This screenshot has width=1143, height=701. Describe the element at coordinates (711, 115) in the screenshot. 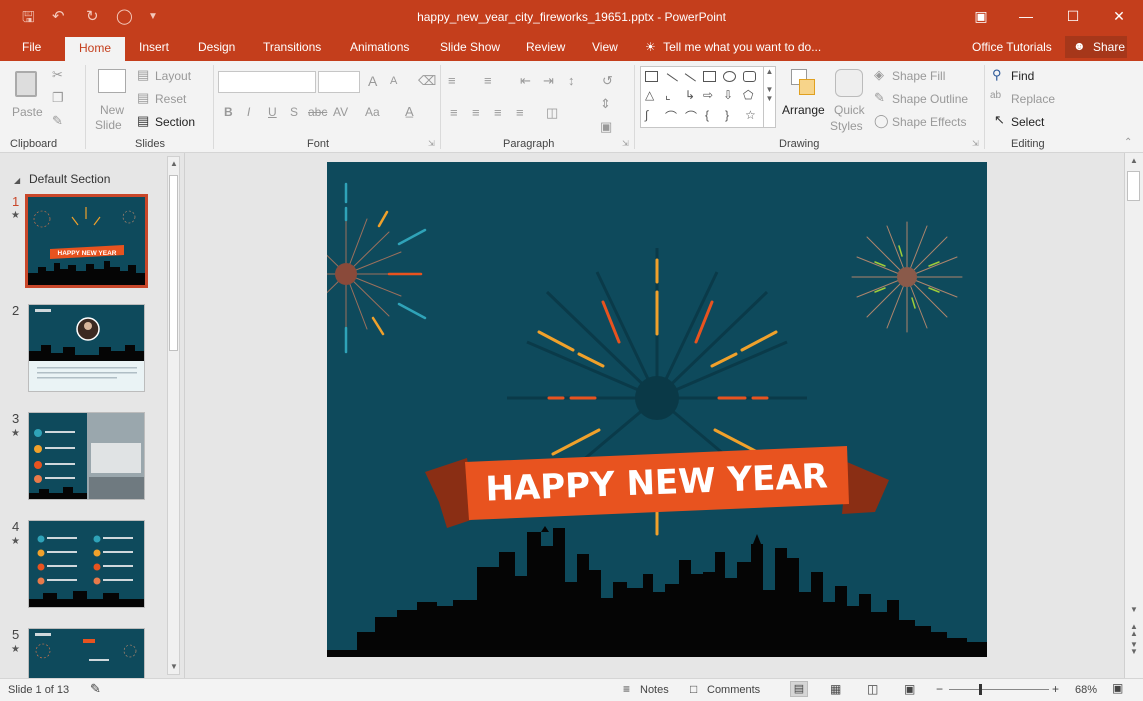

I see `left-brace-shape-icon: {` at that location.